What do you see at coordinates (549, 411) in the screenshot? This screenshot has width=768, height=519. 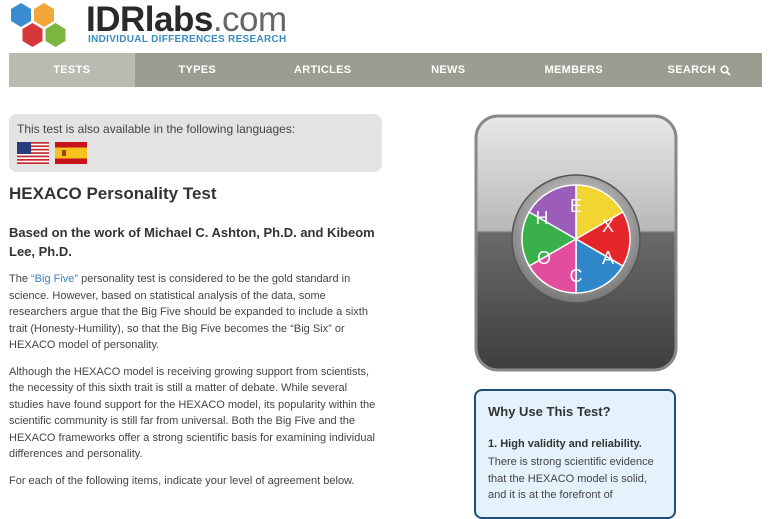 I see `why-title: Why Use This Test?` at bounding box center [549, 411].